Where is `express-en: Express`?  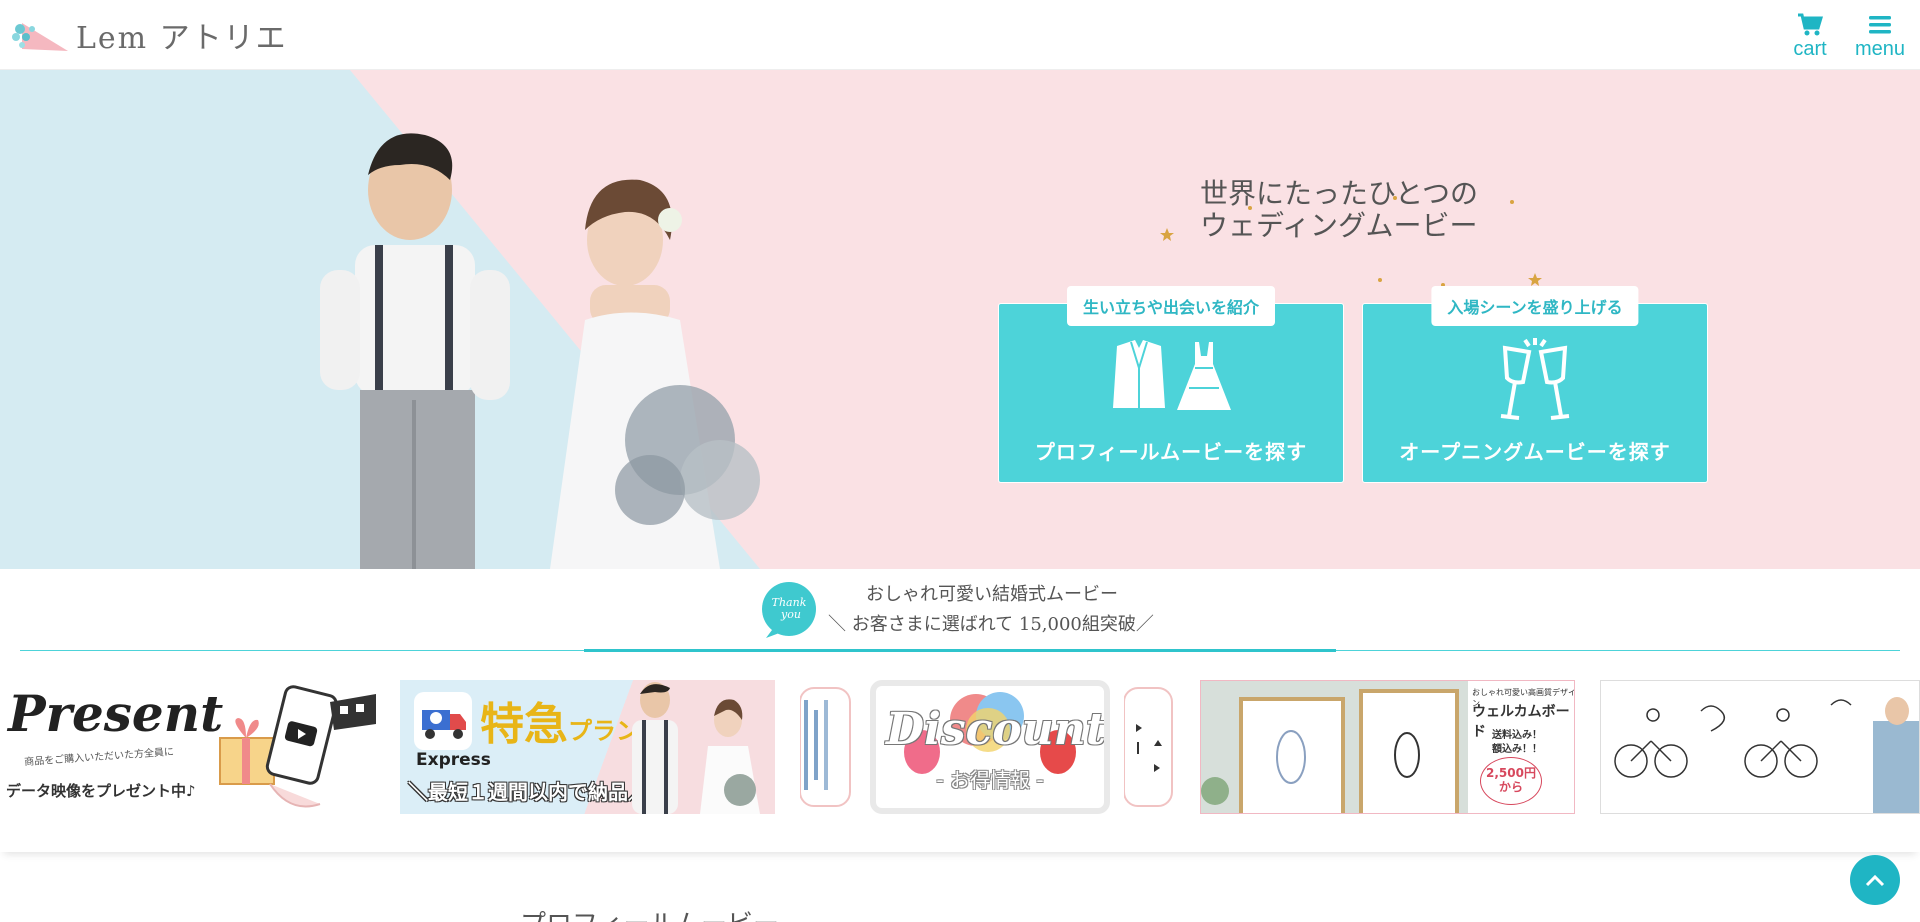 express-en: Express is located at coordinates (453, 760).